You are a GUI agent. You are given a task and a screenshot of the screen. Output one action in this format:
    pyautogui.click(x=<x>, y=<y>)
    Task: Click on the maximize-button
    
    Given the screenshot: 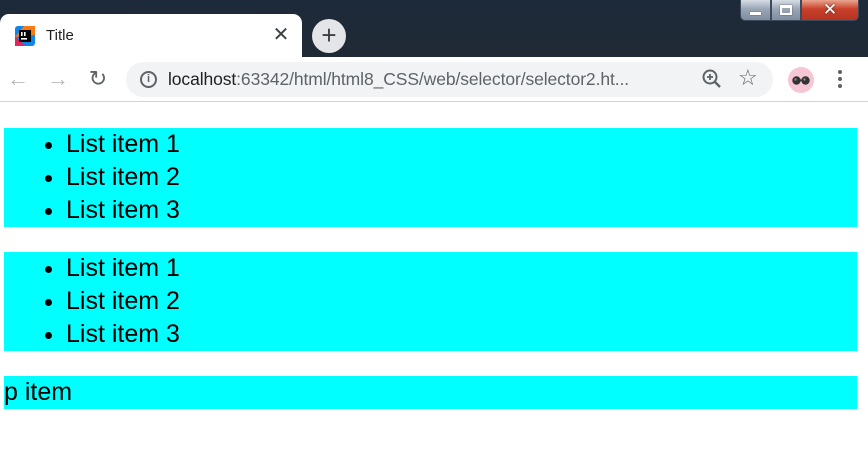 What is the action you would take?
    pyautogui.click(x=786, y=10)
    